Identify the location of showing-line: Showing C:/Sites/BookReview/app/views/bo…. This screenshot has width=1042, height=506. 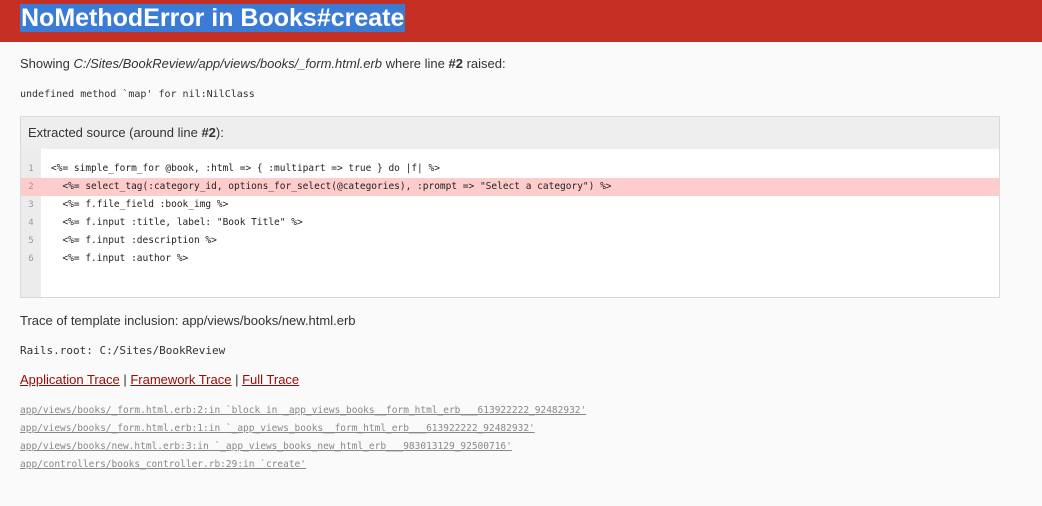
(521, 64).